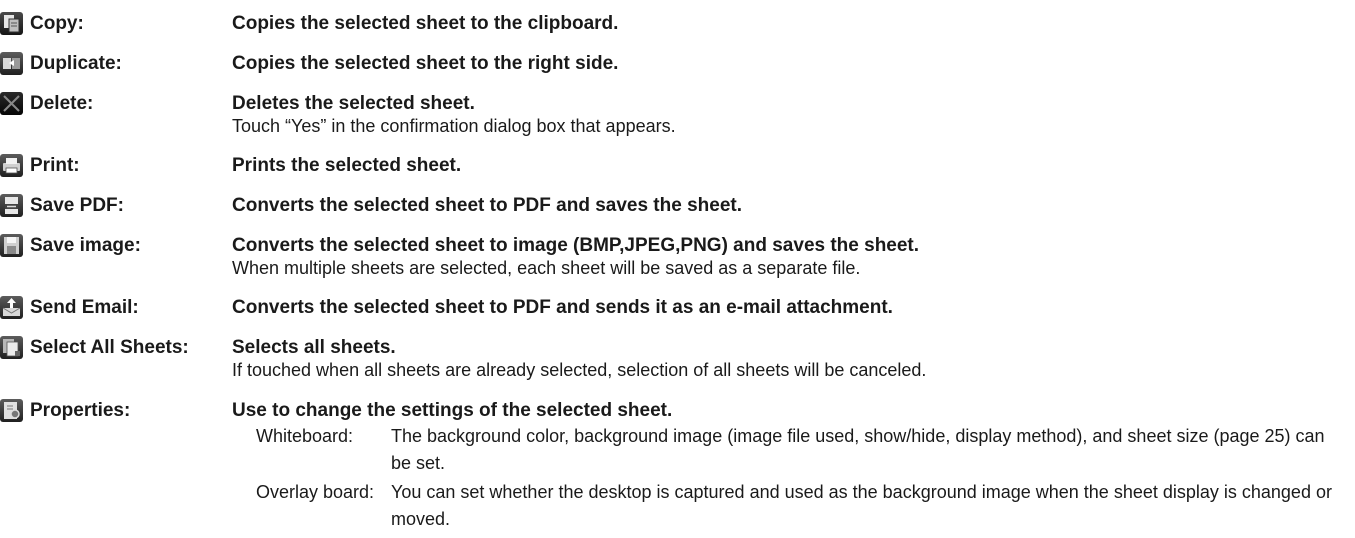  I want to click on item-label: Print:, so click(55, 165).